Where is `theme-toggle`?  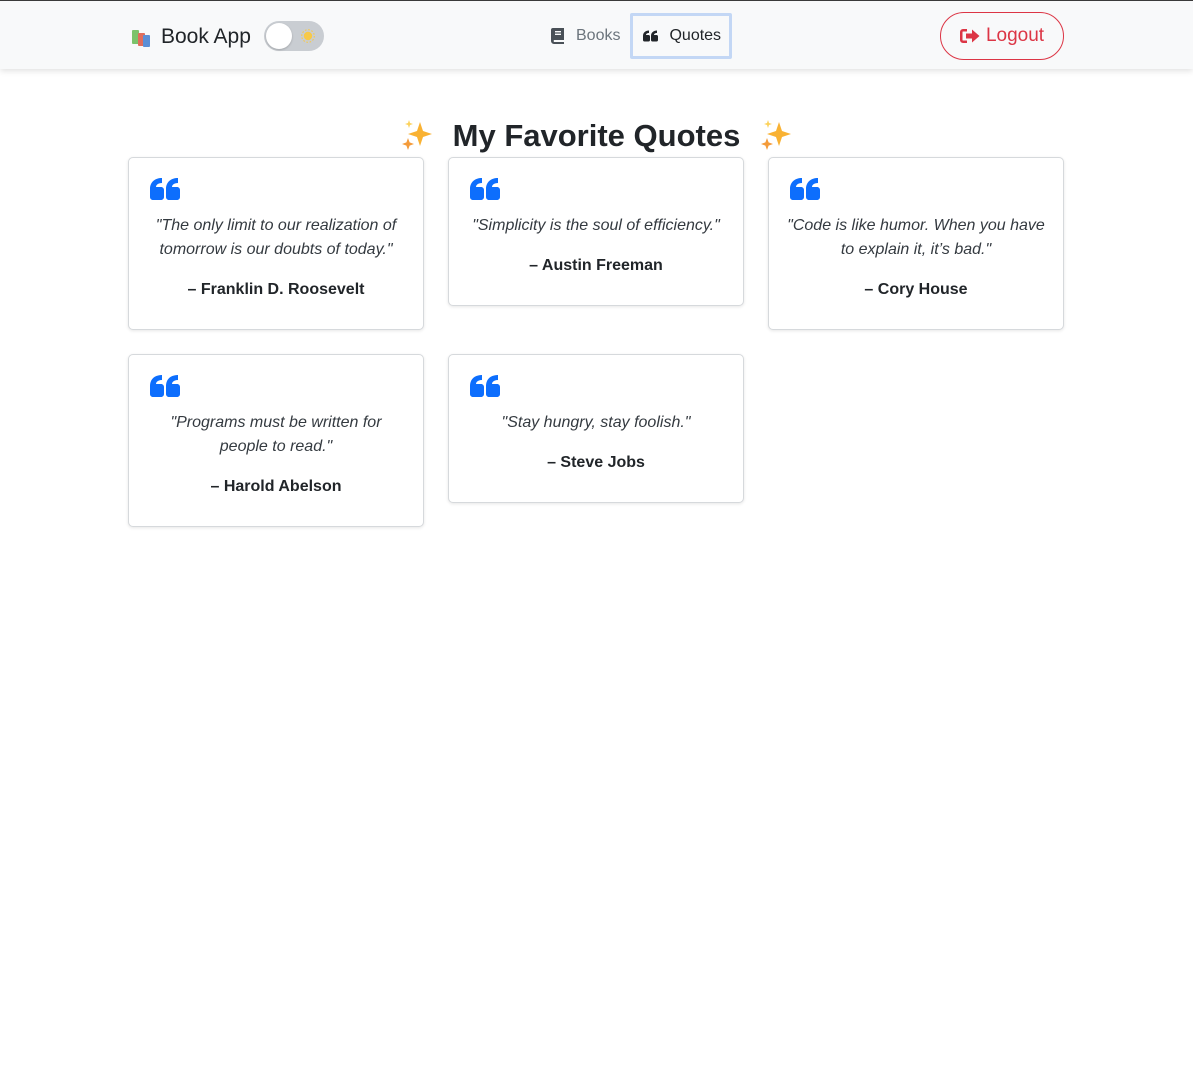 theme-toggle is located at coordinates (294, 36).